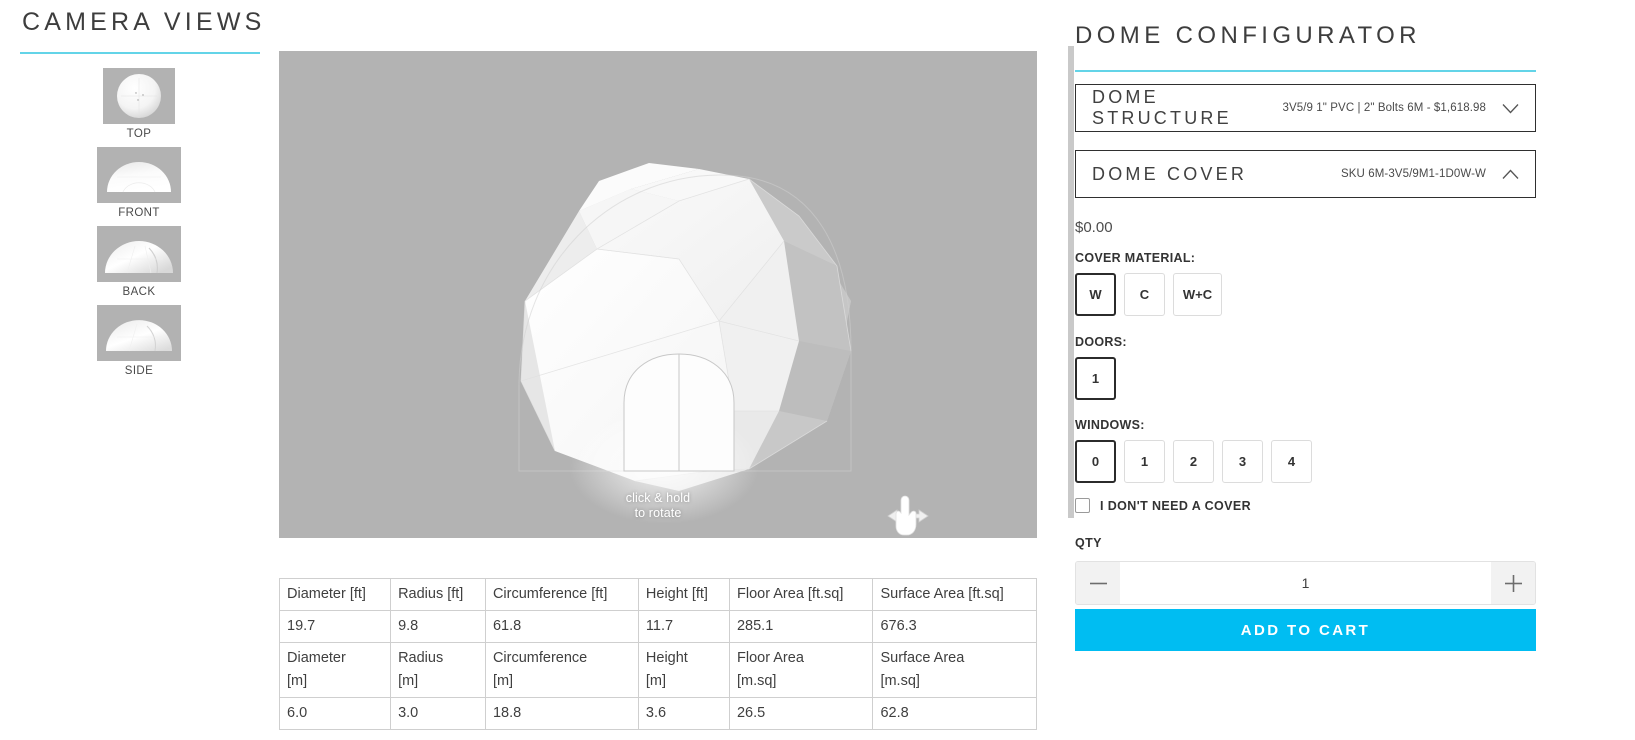 This screenshot has width=1635, height=740. I want to click on camera-view-label: SIDE, so click(139, 371).